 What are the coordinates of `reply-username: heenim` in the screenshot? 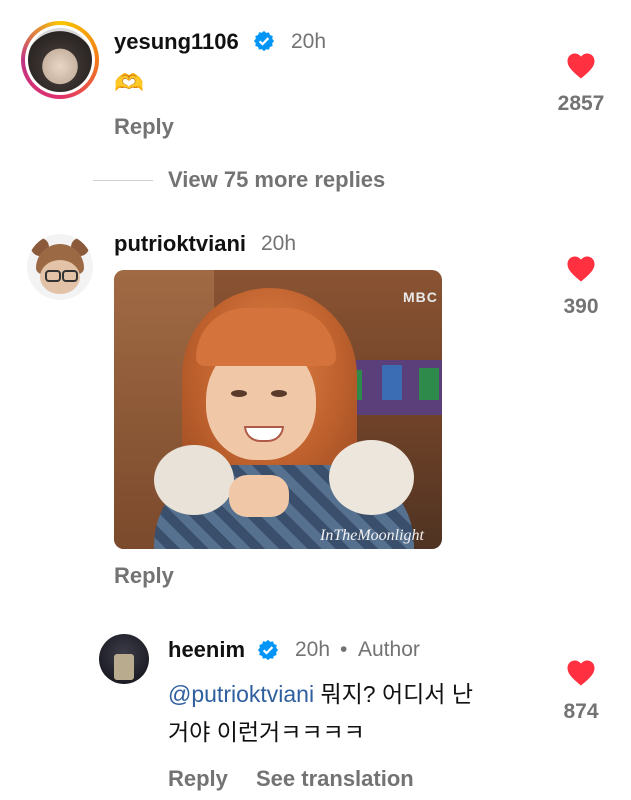 It's located at (206, 650).